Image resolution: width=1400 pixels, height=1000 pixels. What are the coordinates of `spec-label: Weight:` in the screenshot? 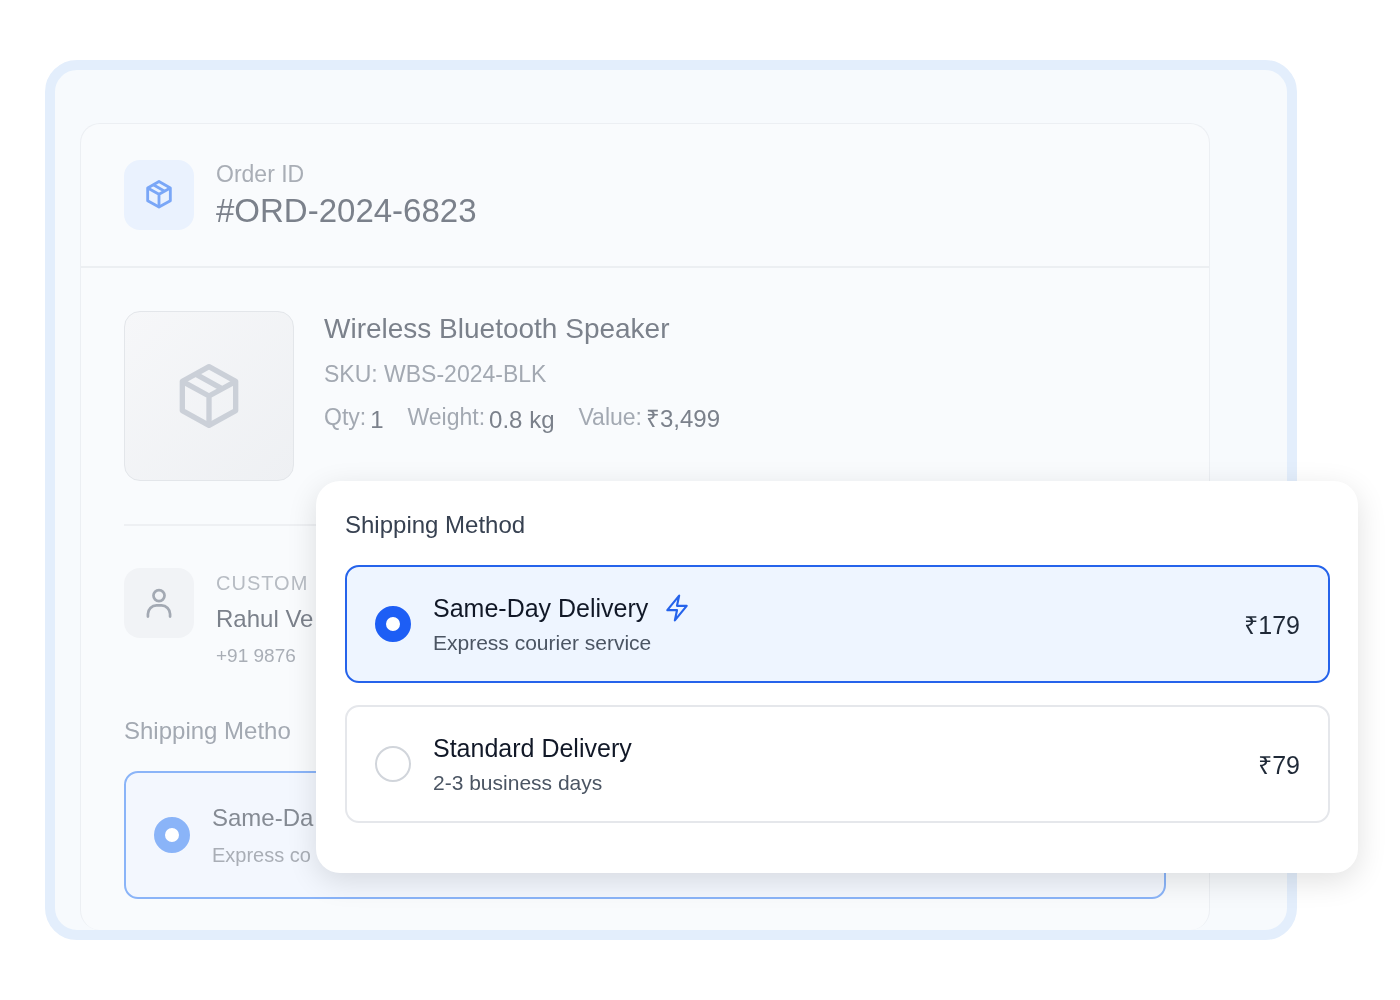 It's located at (446, 417).